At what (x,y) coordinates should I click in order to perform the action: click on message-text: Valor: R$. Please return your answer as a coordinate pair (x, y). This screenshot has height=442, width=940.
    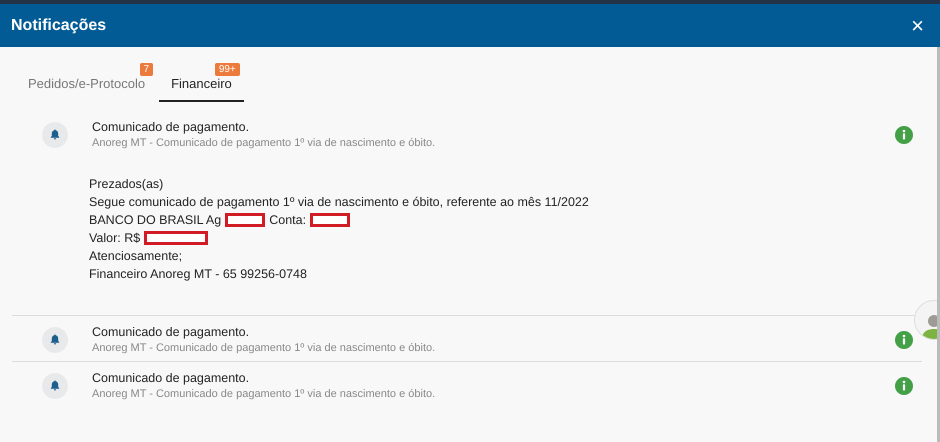
    Looking at the image, I should click on (114, 238).